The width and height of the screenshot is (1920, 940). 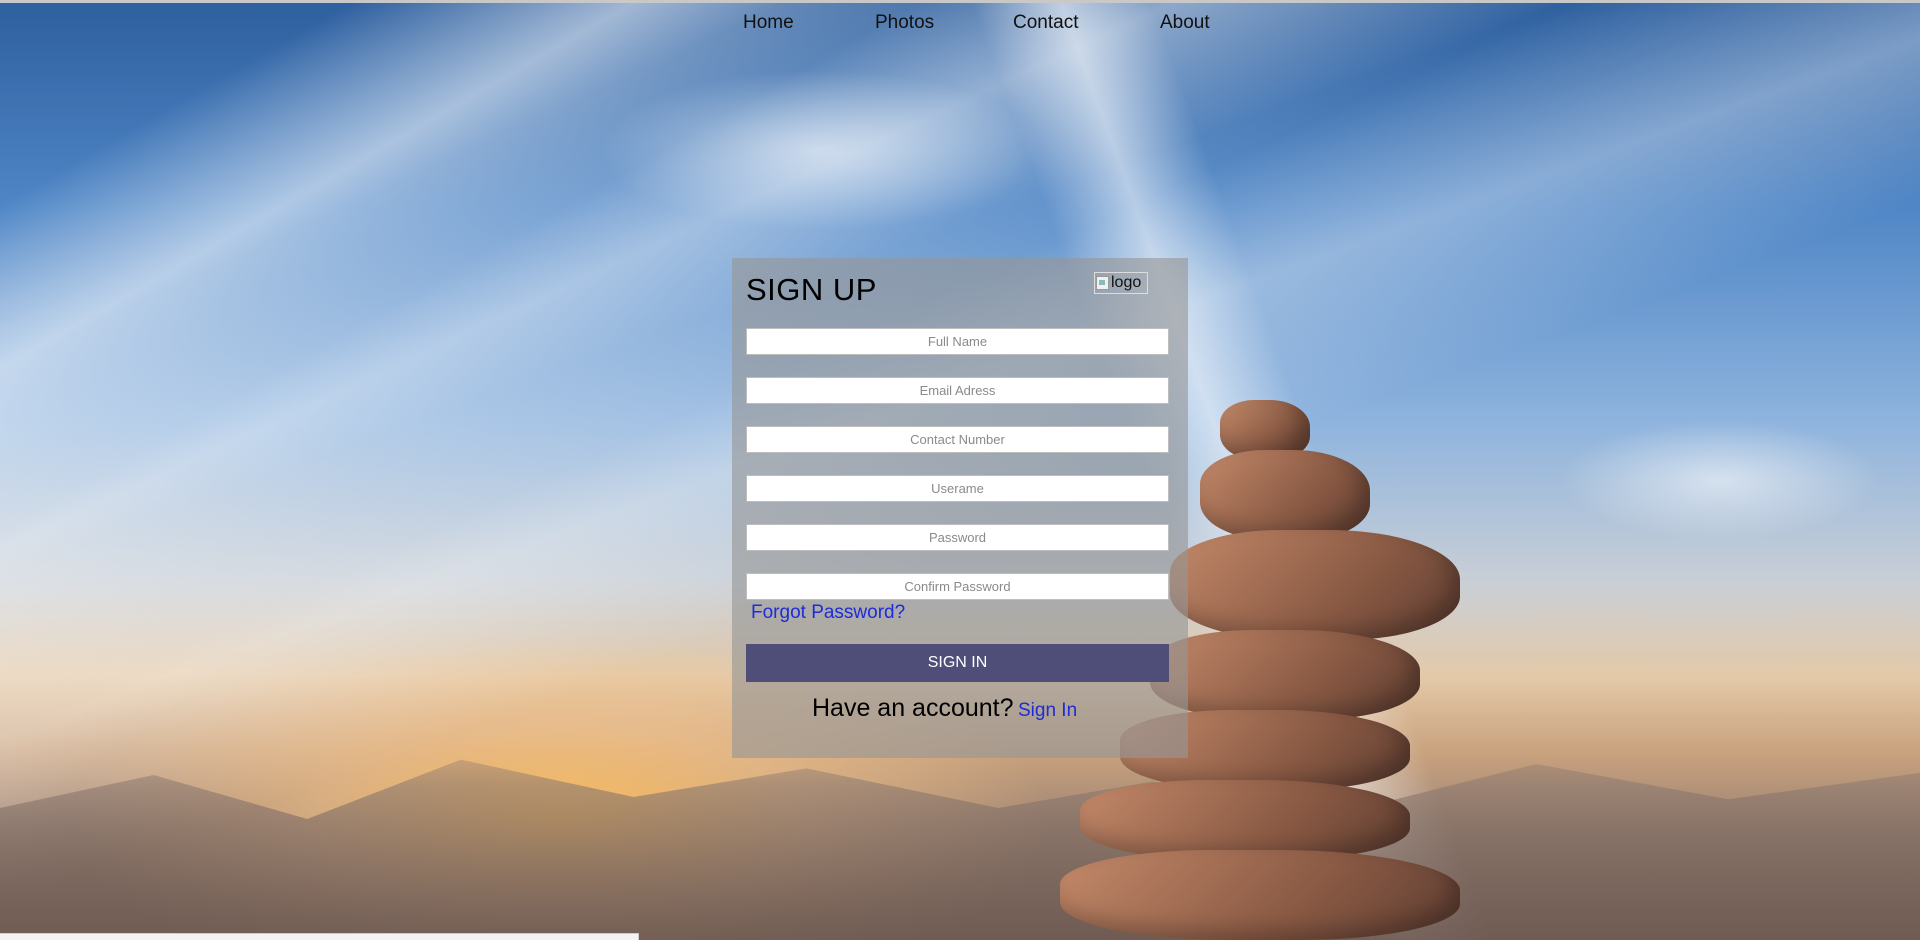 What do you see at coordinates (1047, 711) in the screenshot?
I see `sign-in-link: Sign In` at bounding box center [1047, 711].